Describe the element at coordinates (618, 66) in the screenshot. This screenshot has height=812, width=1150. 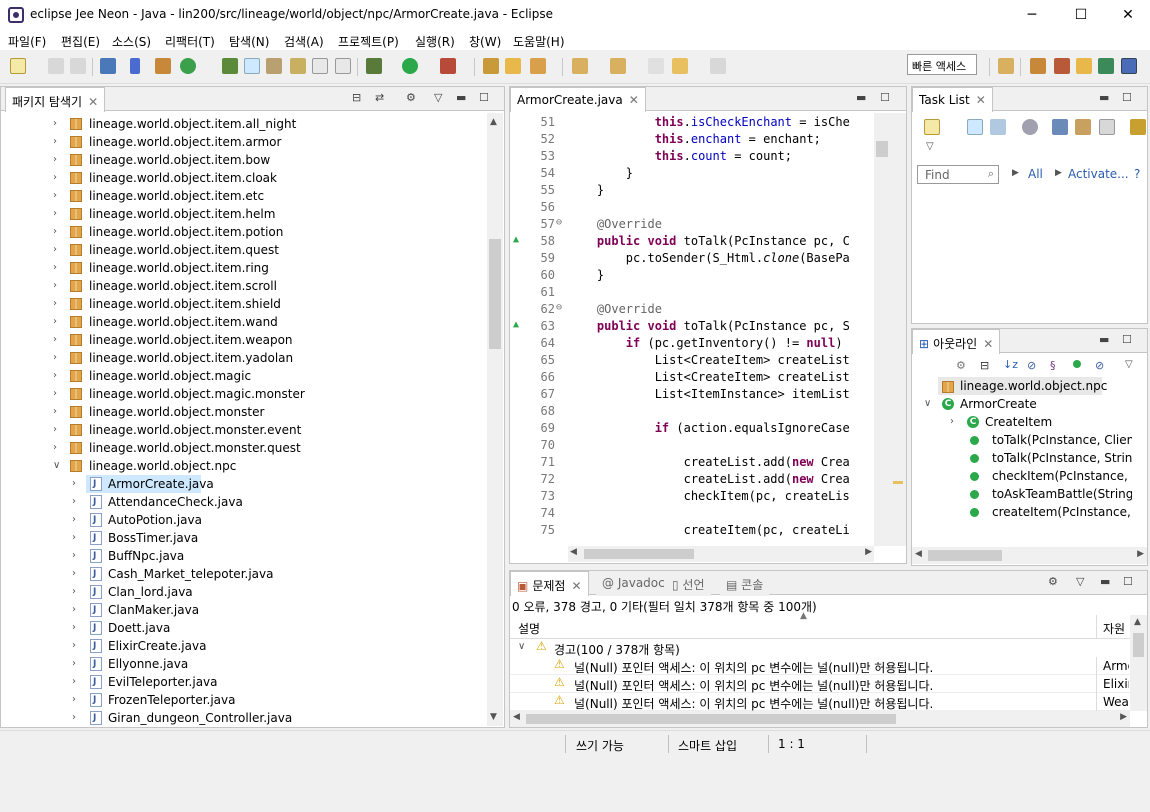
I see `prev-annotation-icon` at that location.